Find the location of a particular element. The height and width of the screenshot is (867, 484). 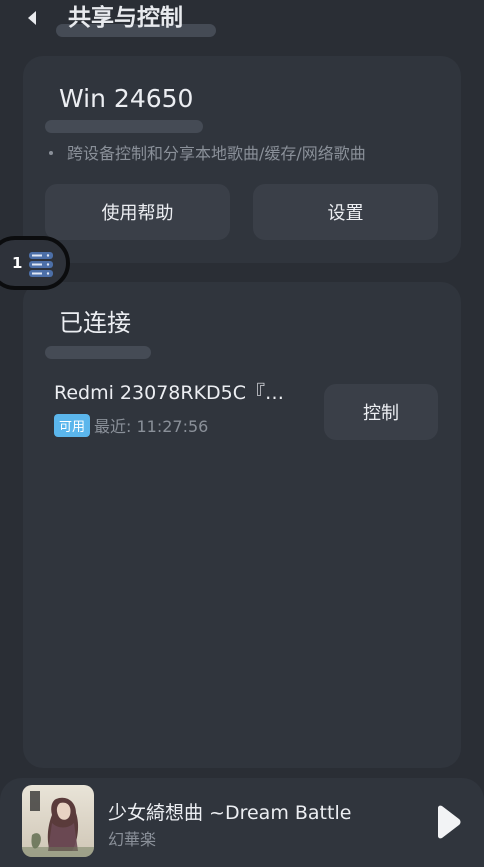

song-title: 少女綺想曲 ~Dream Battle is located at coordinates (230, 813).